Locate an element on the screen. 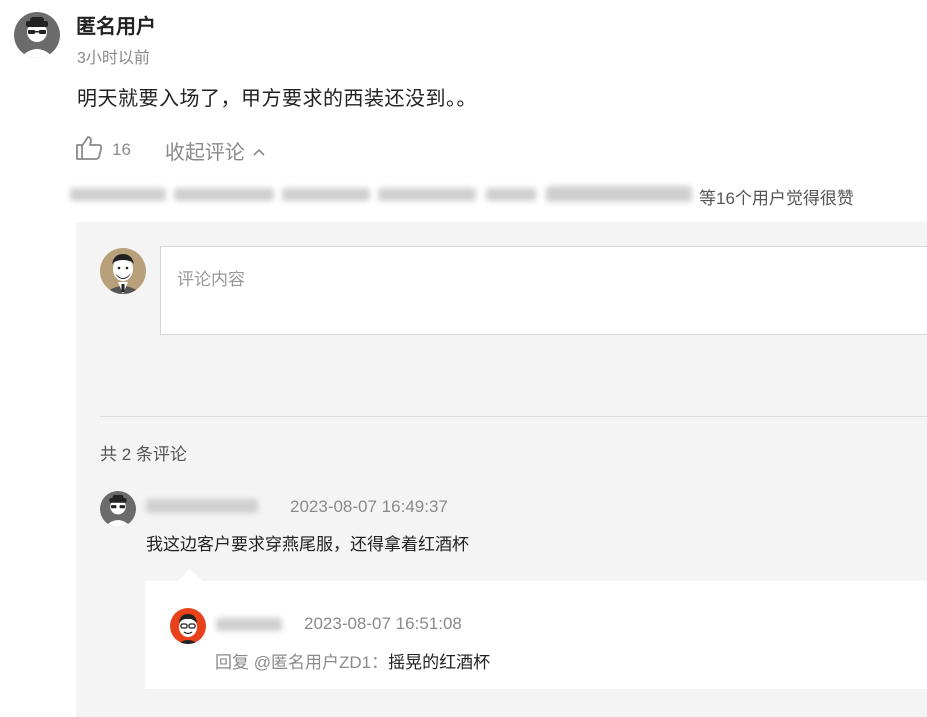 The width and height of the screenshot is (927, 717). reply-timestamp: 2023-08-07 16:51:08 is located at coordinates (383, 623).